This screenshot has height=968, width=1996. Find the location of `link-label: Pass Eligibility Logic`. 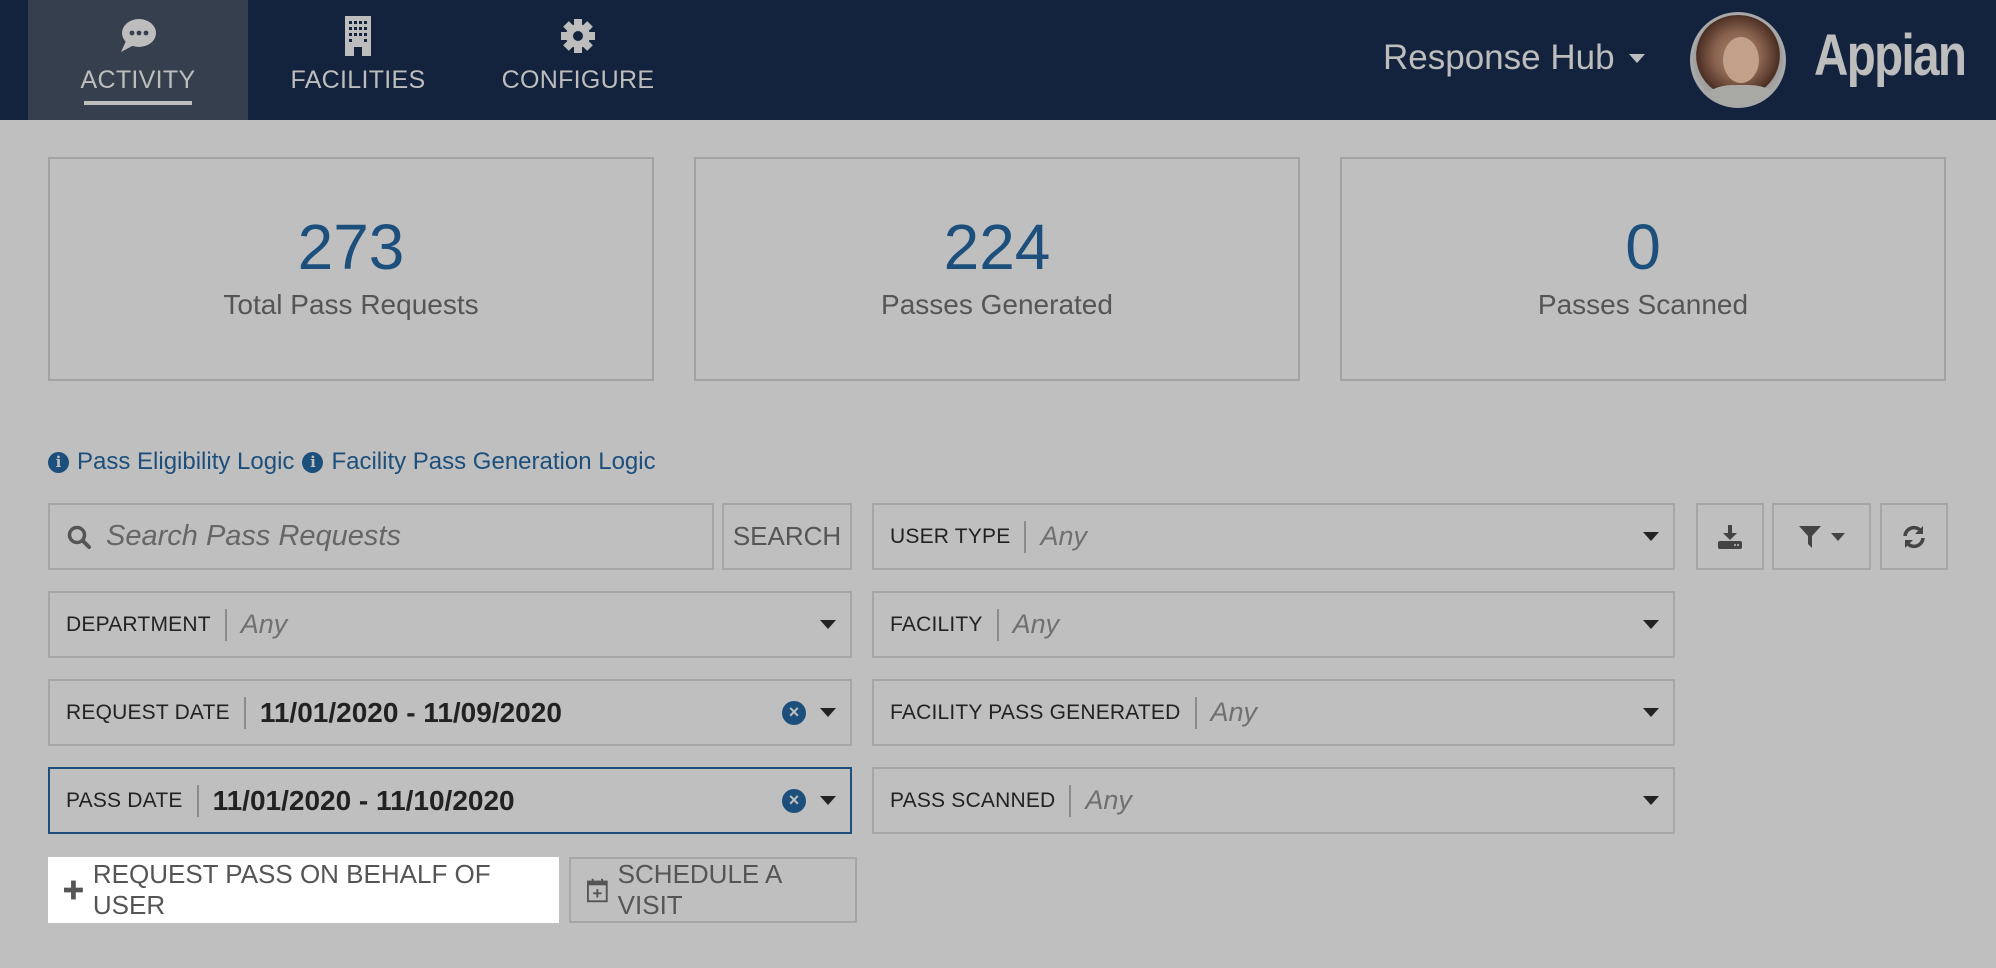

link-label: Pass Eligibility Logic is located at coordinates (186, 461).